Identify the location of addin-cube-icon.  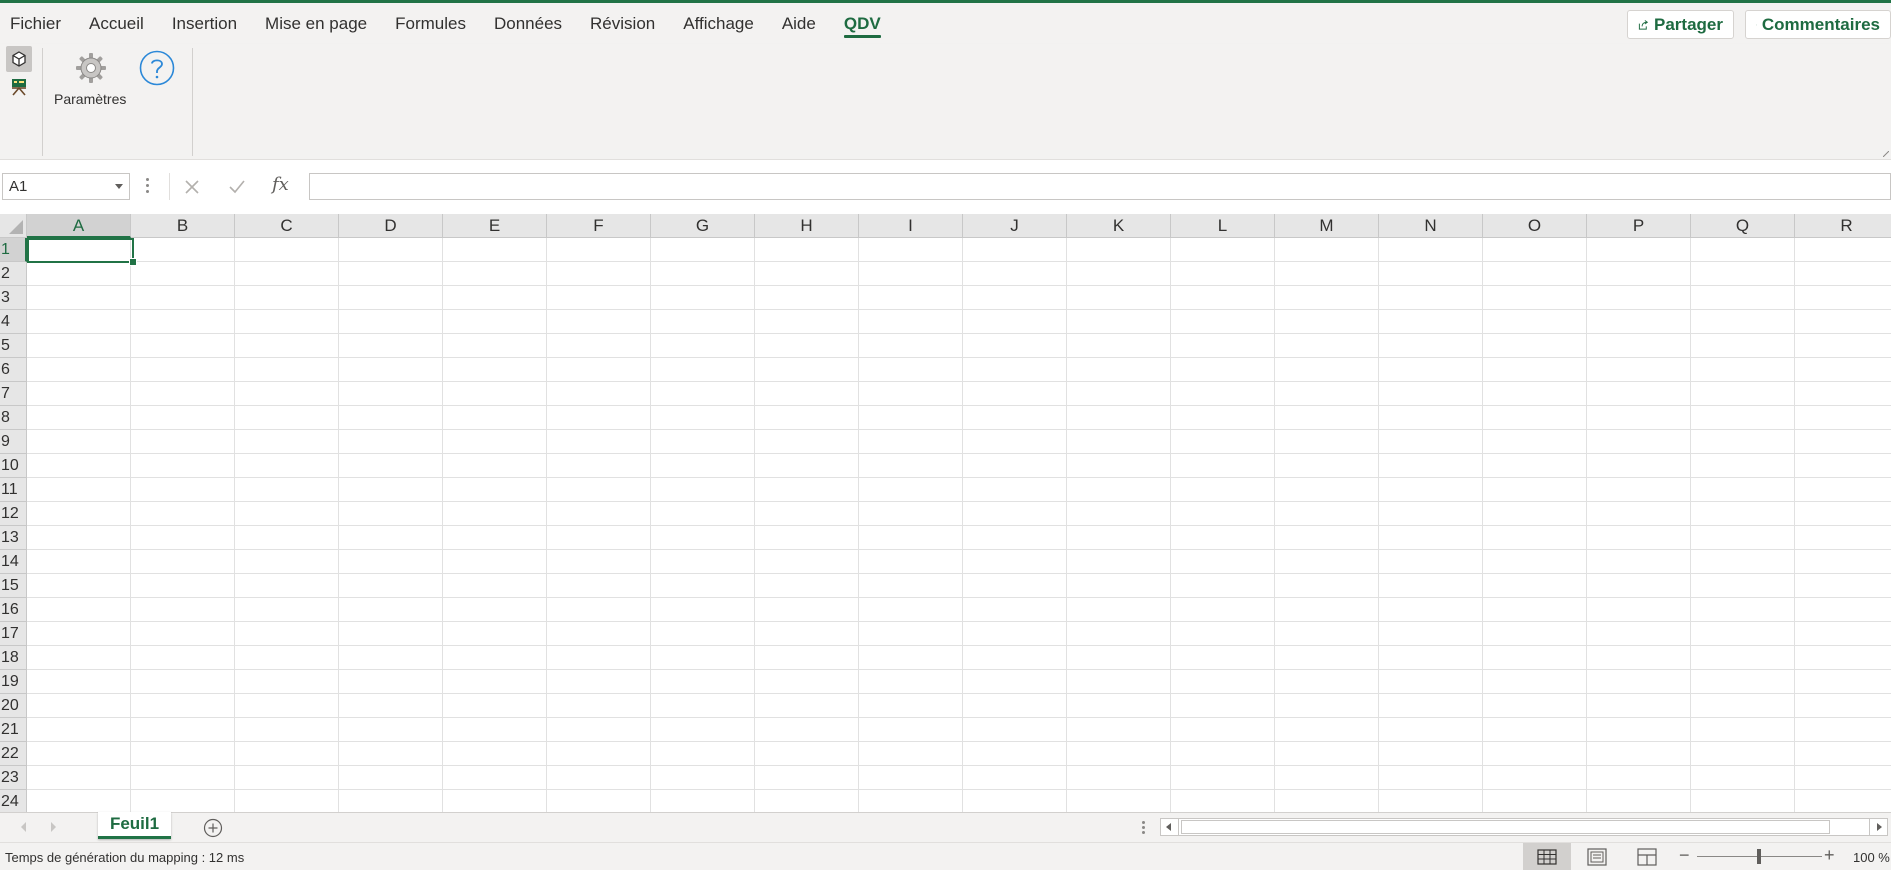
(19, 59).